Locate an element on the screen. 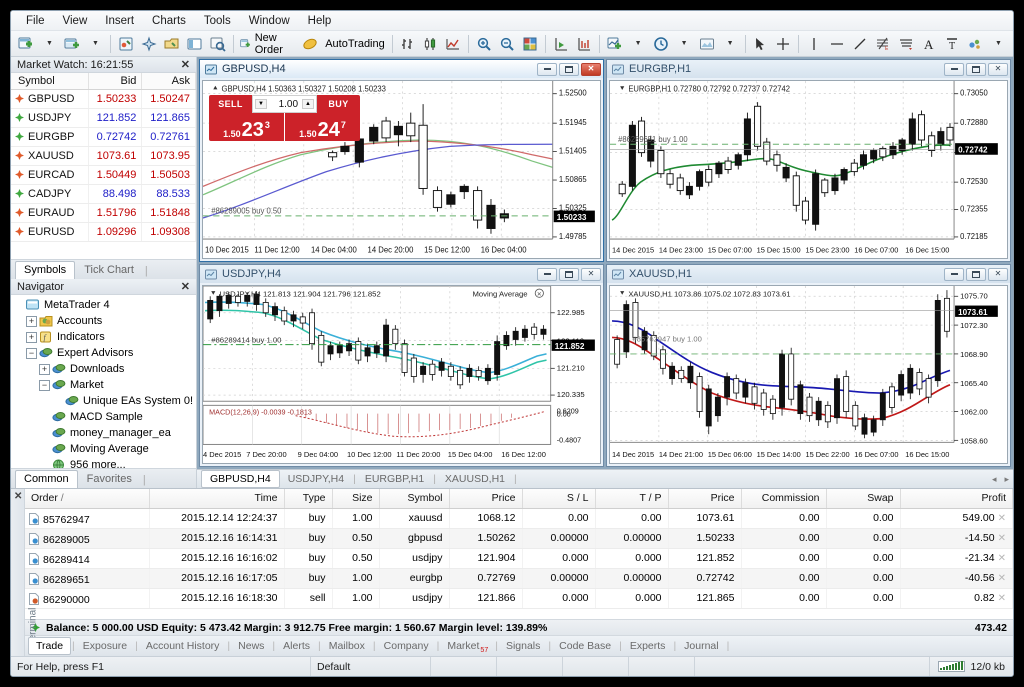 The height and width of the screenshot is (687, 1024). nav-tree-item: money_manager_ea is located at coordinates (104, 433).